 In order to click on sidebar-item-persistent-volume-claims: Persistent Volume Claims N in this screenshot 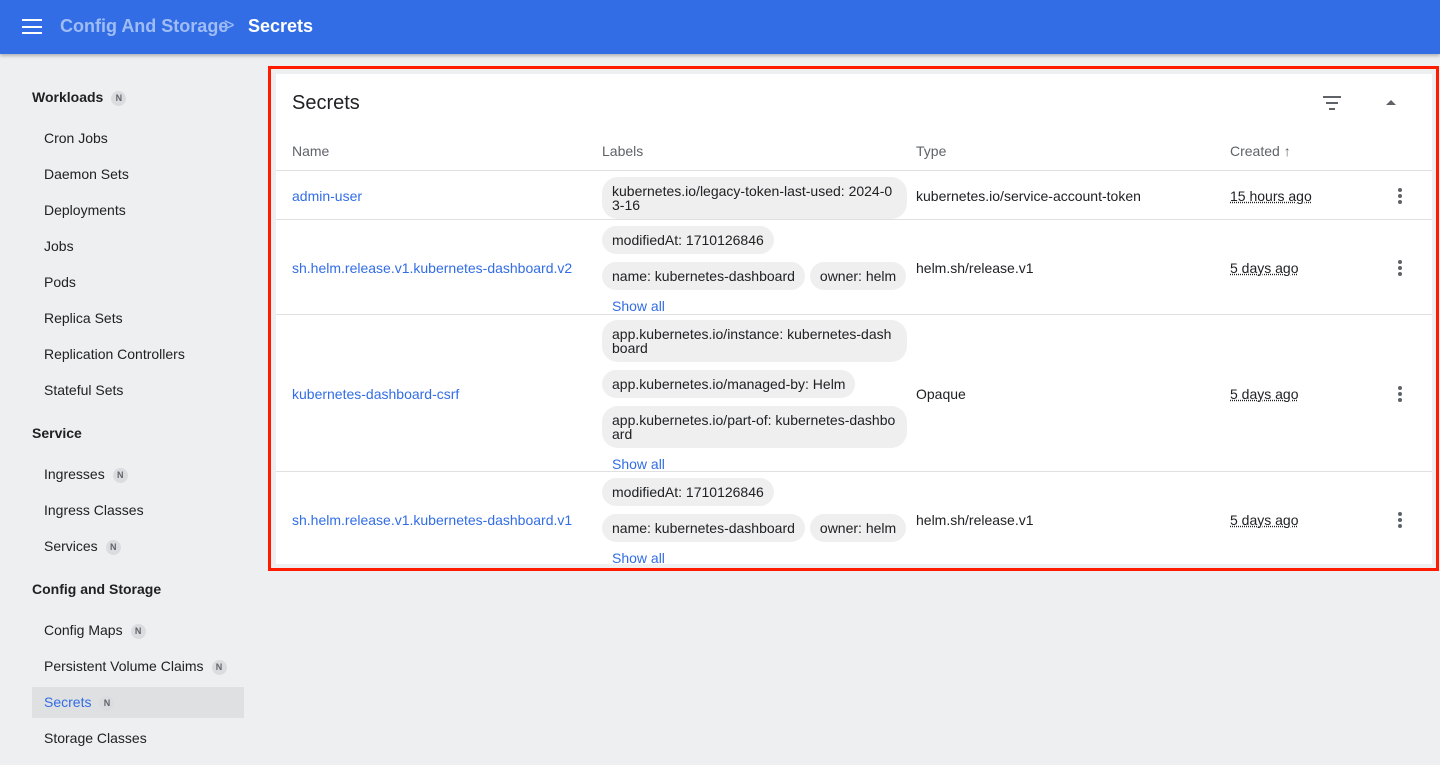, I will do `click(138, 666)`.